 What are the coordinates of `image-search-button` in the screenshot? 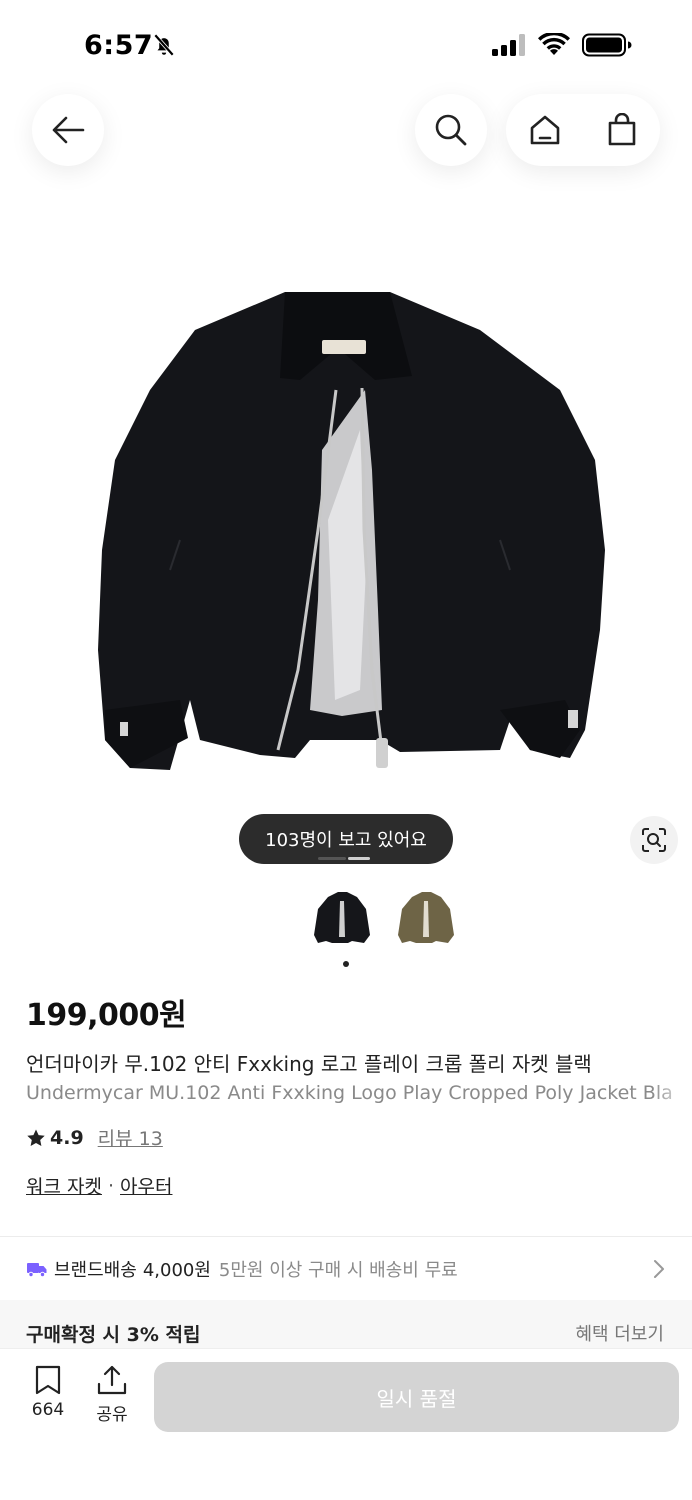 It's located at (654, 840).